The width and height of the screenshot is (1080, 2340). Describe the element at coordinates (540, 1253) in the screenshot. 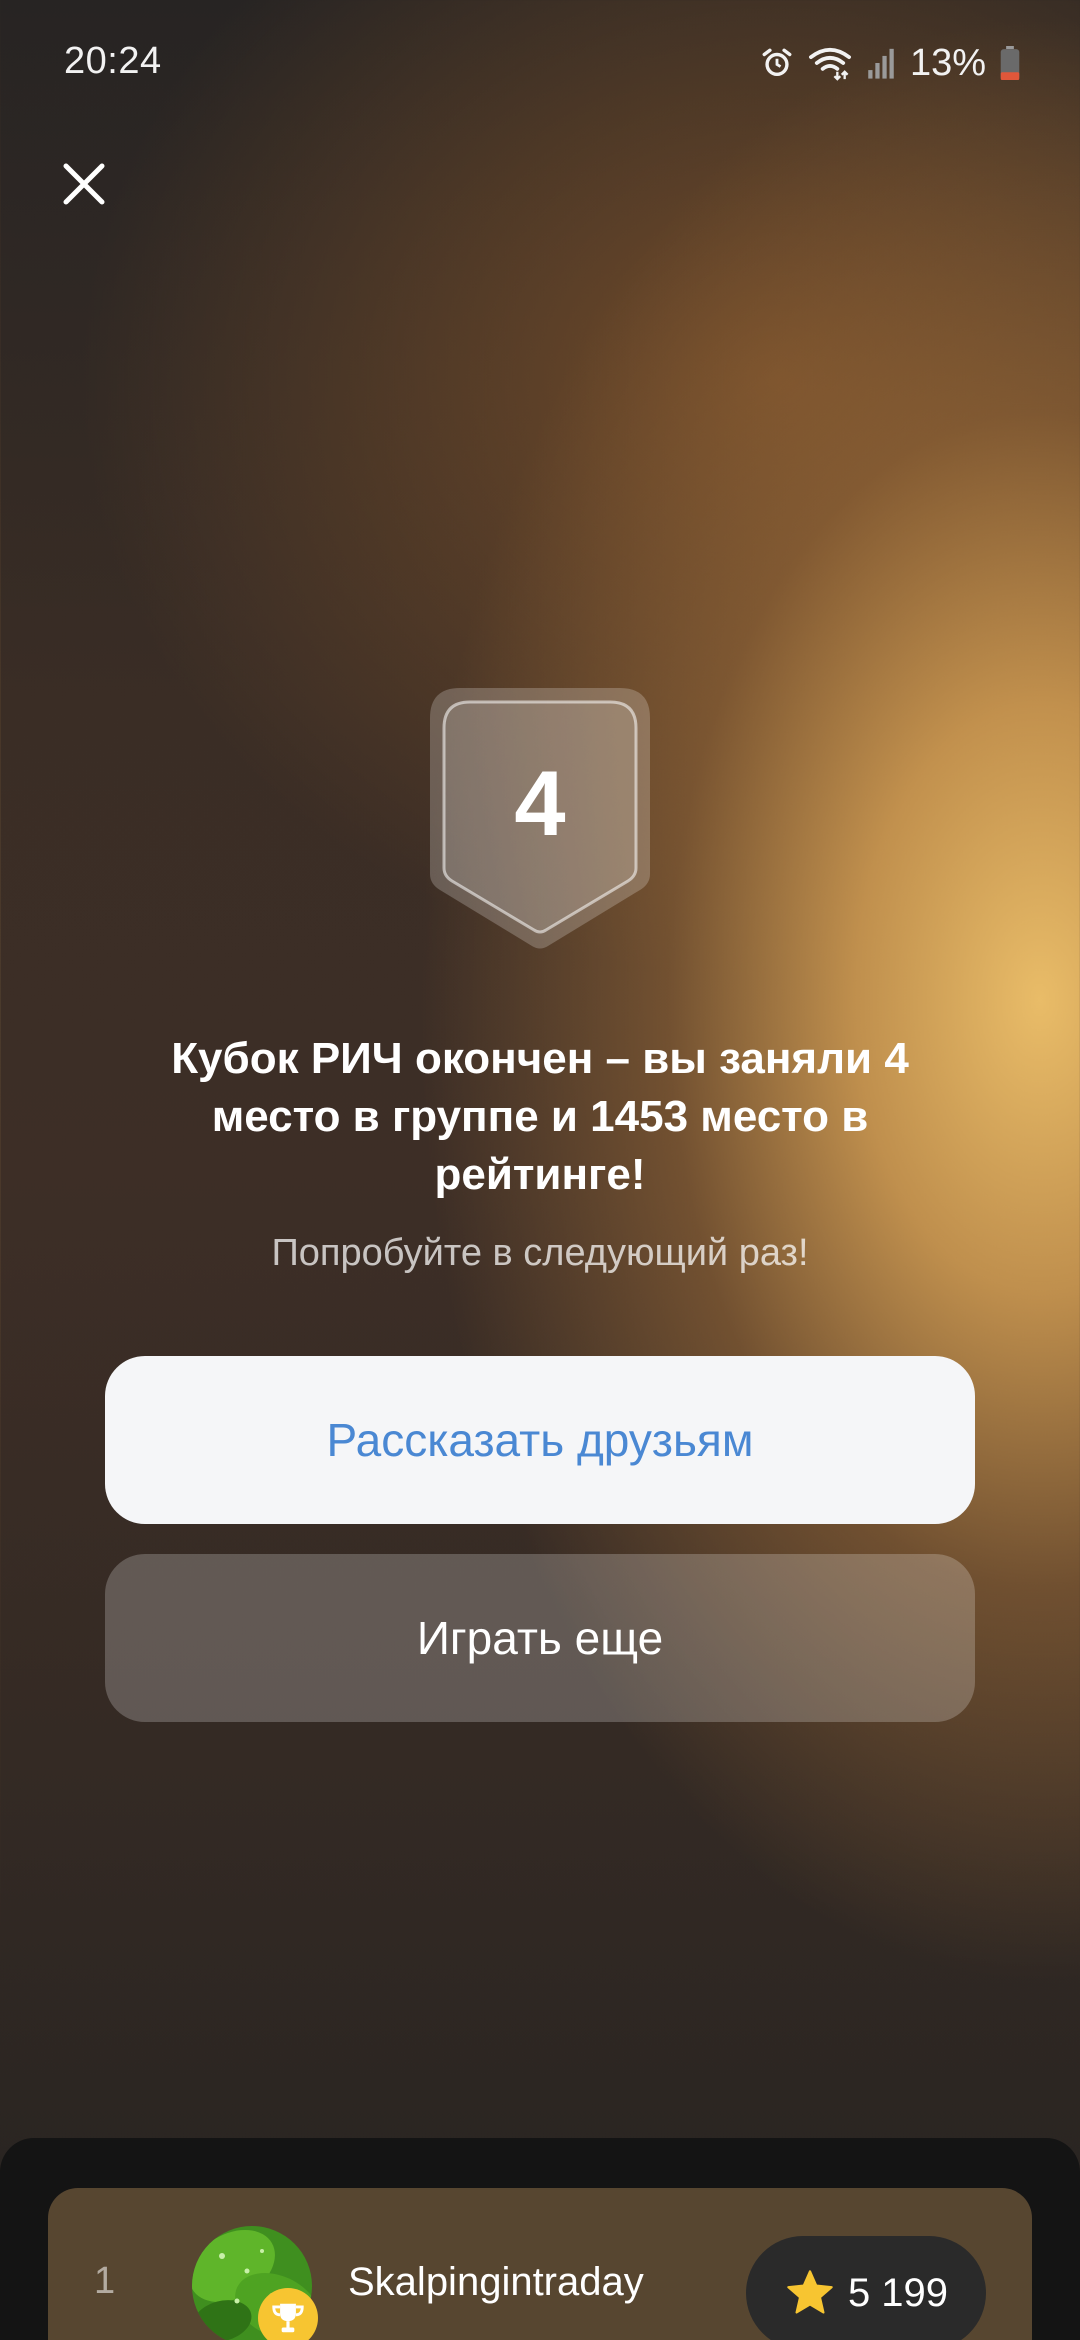

I see `result-subtitle: Попробуйте в следующий раз!` at that location.